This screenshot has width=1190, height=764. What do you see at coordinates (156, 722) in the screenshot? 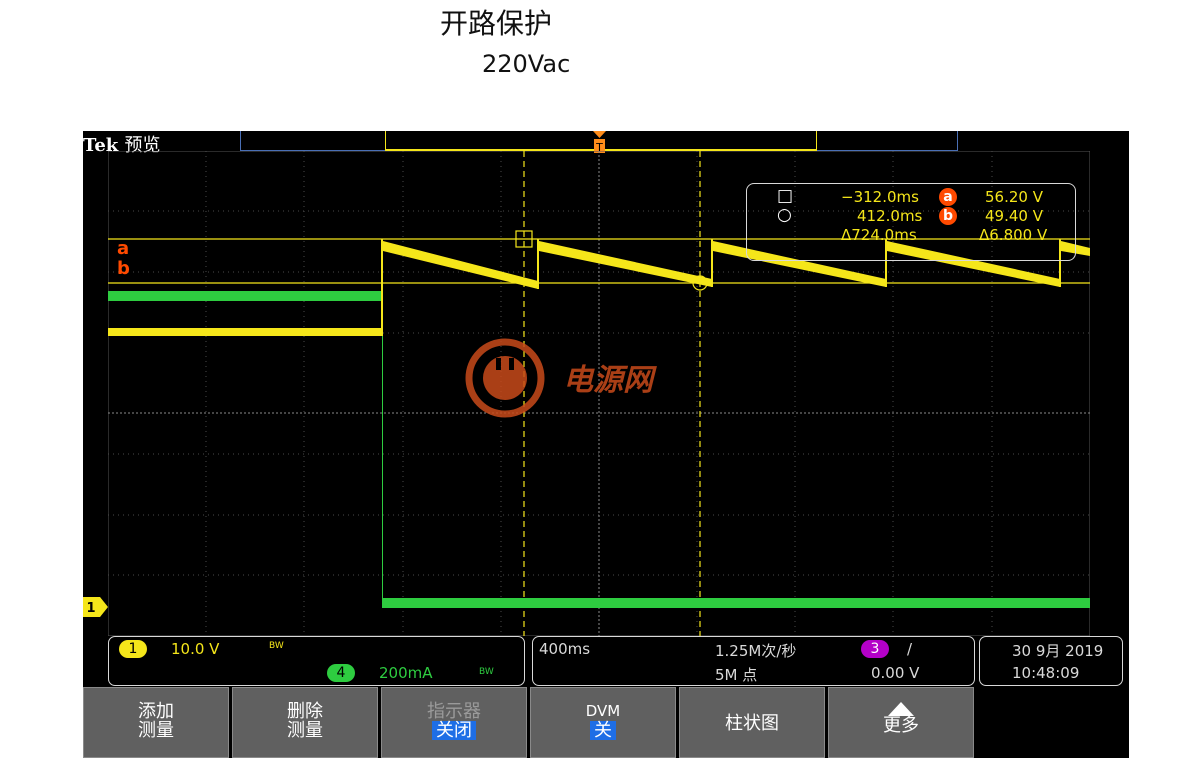
I see `add-measurement-button: 添加 测量` at bounding box center [156, 722].